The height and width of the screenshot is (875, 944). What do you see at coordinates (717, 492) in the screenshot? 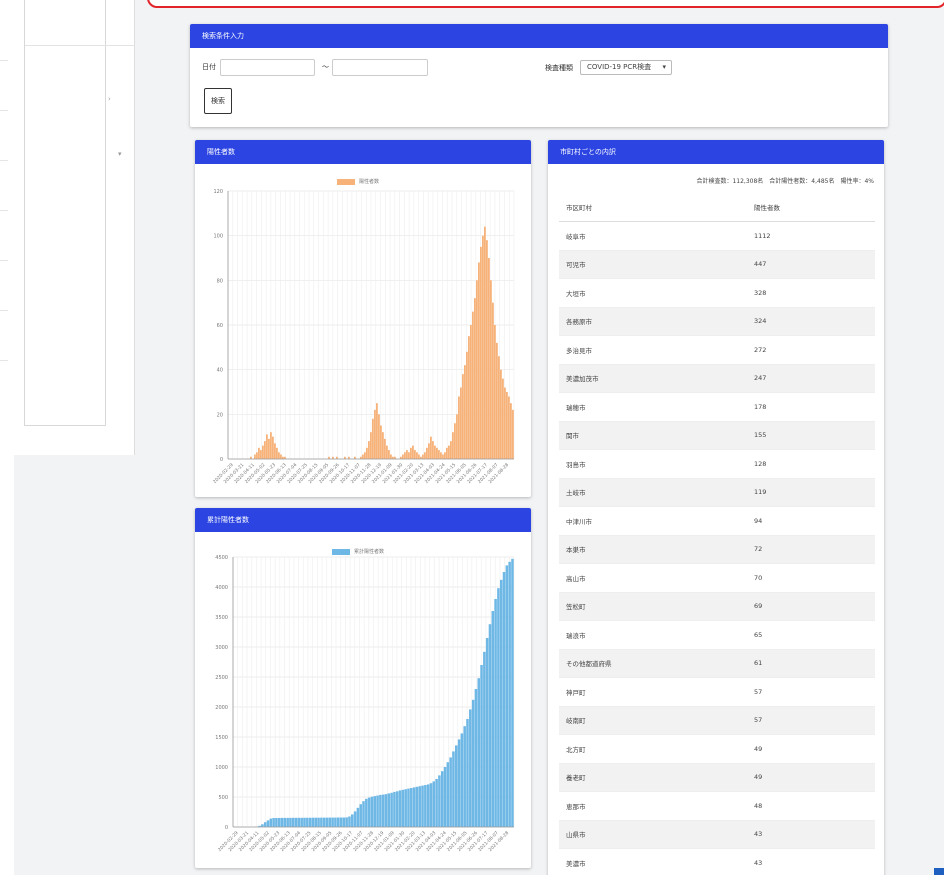
I see `table-row: 土岐市 119` at bounding box center [717, 492].